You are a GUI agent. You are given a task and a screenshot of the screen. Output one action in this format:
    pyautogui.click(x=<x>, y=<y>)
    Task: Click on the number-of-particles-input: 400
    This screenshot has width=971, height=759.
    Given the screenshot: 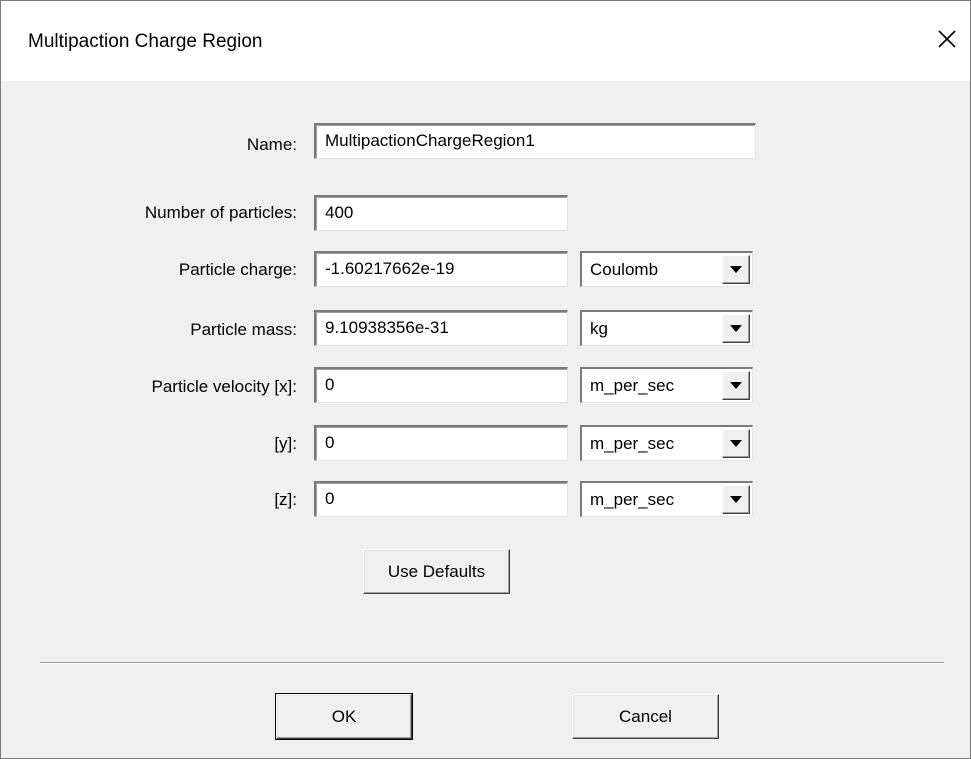 What is the action you would take?
    pyautogui.click(x=441, y=213)
    